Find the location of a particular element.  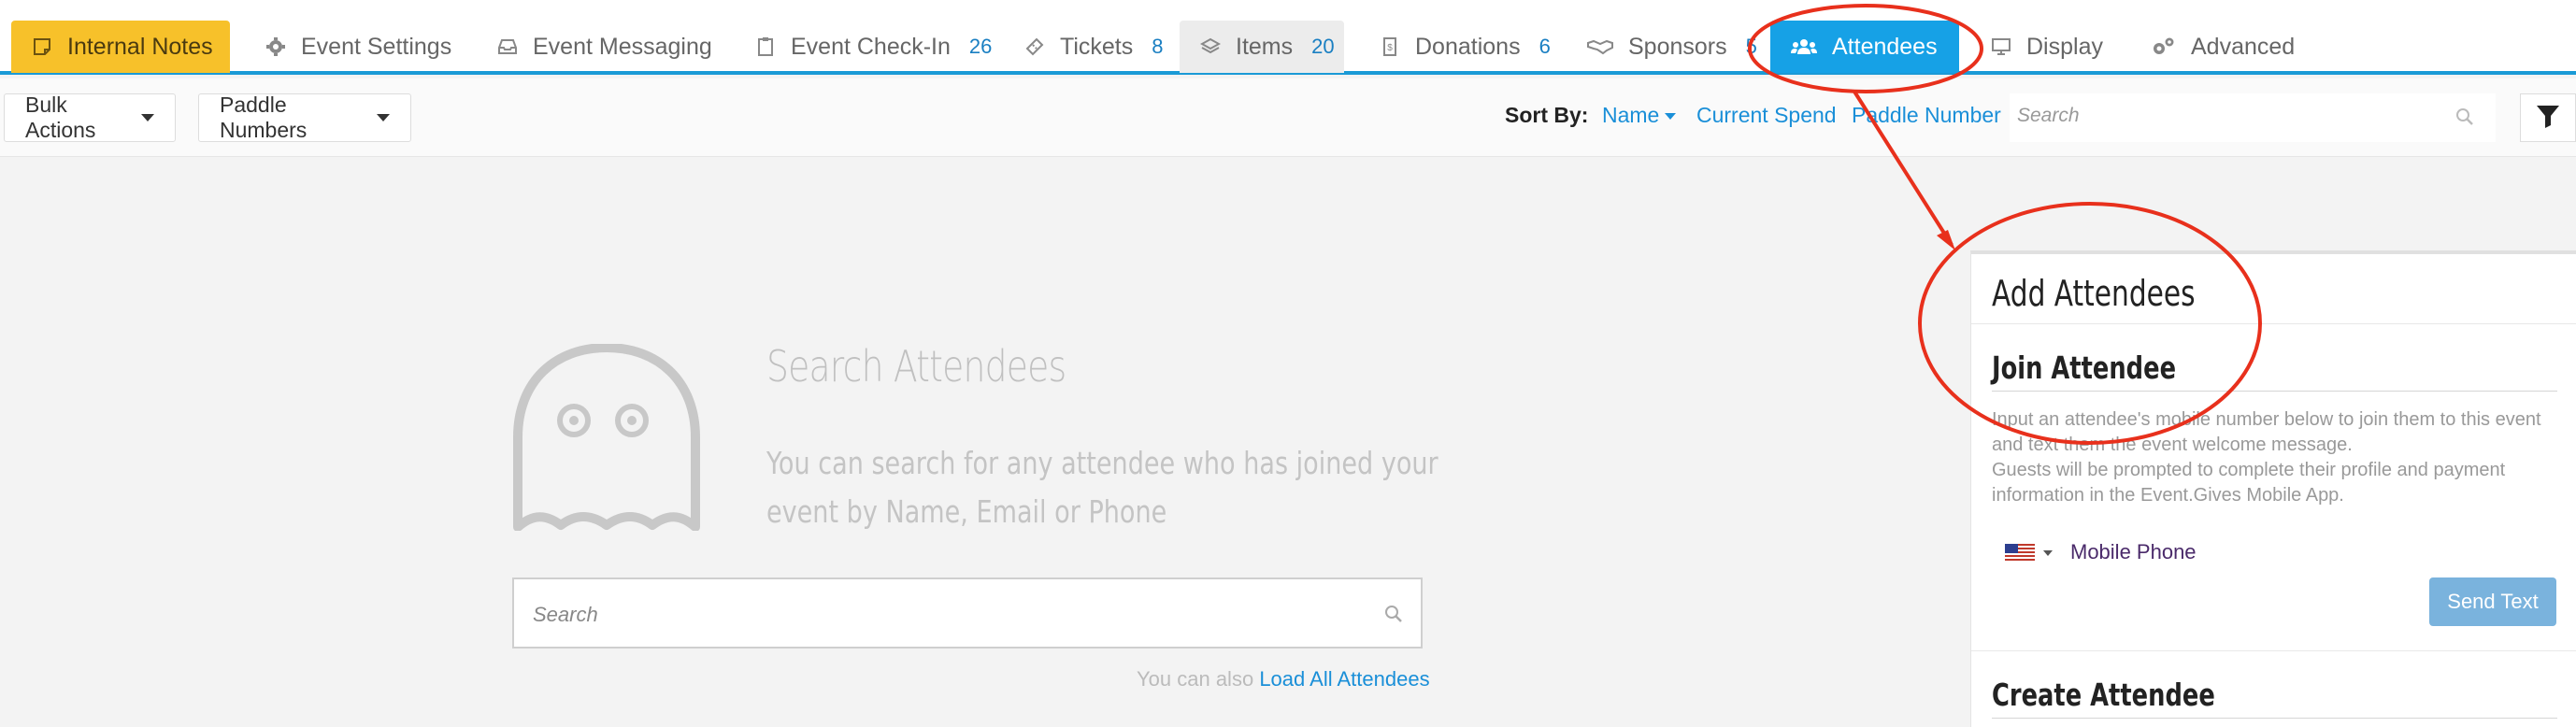

clipboard-icon is located at coordinates (765, 46).